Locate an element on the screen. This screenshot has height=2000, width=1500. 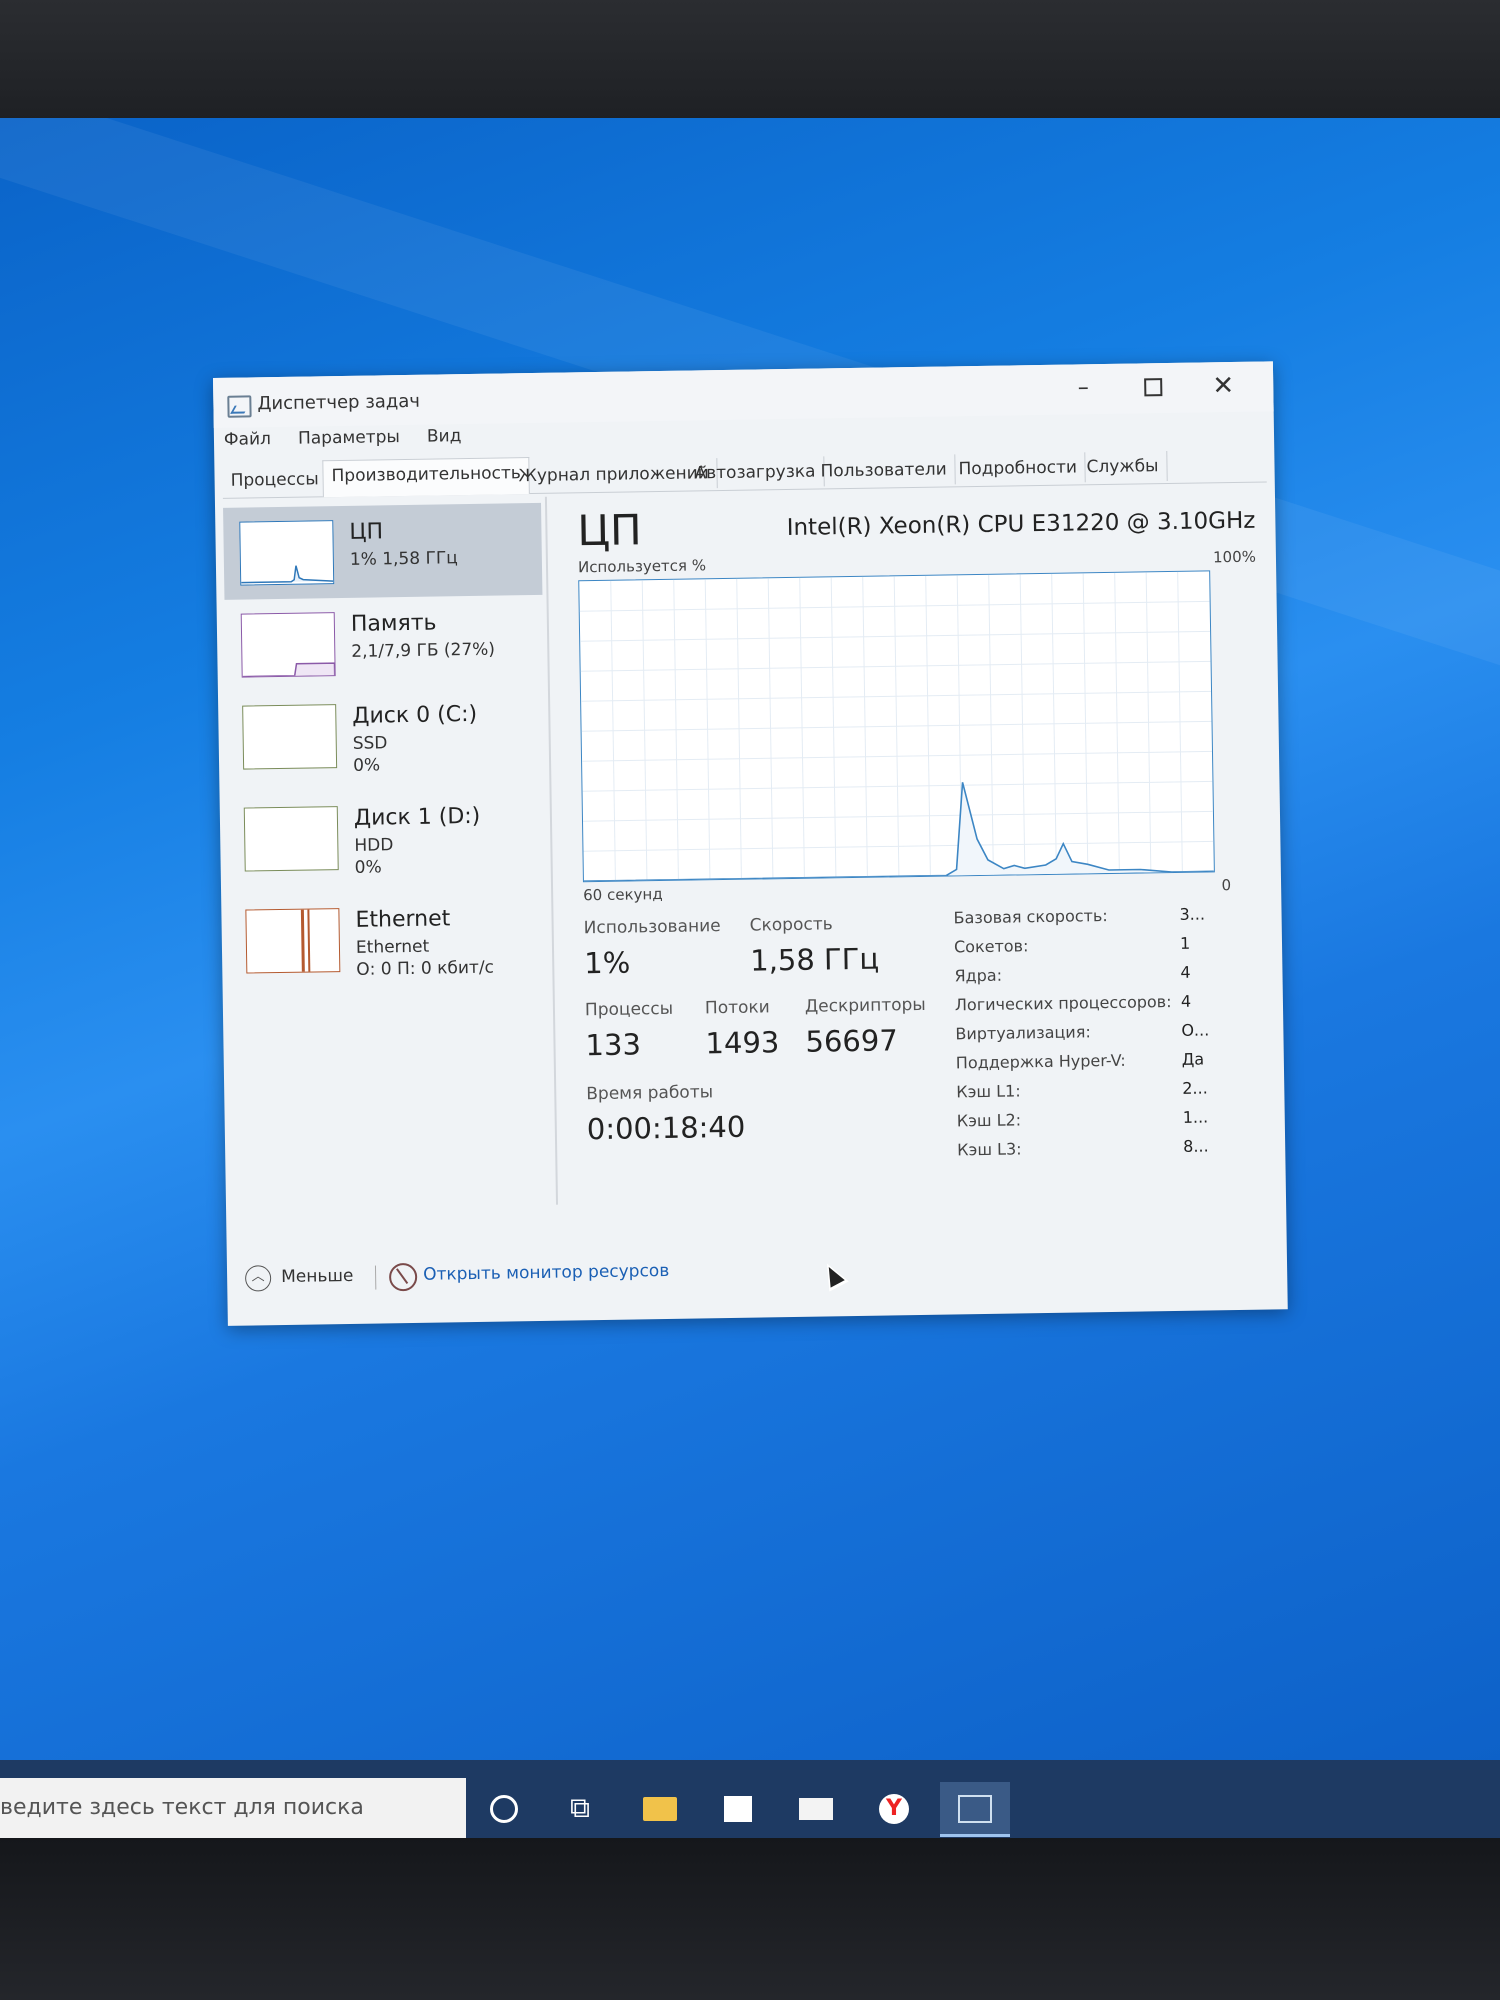
memory-mini-chart is located at coordinates (289, 670).